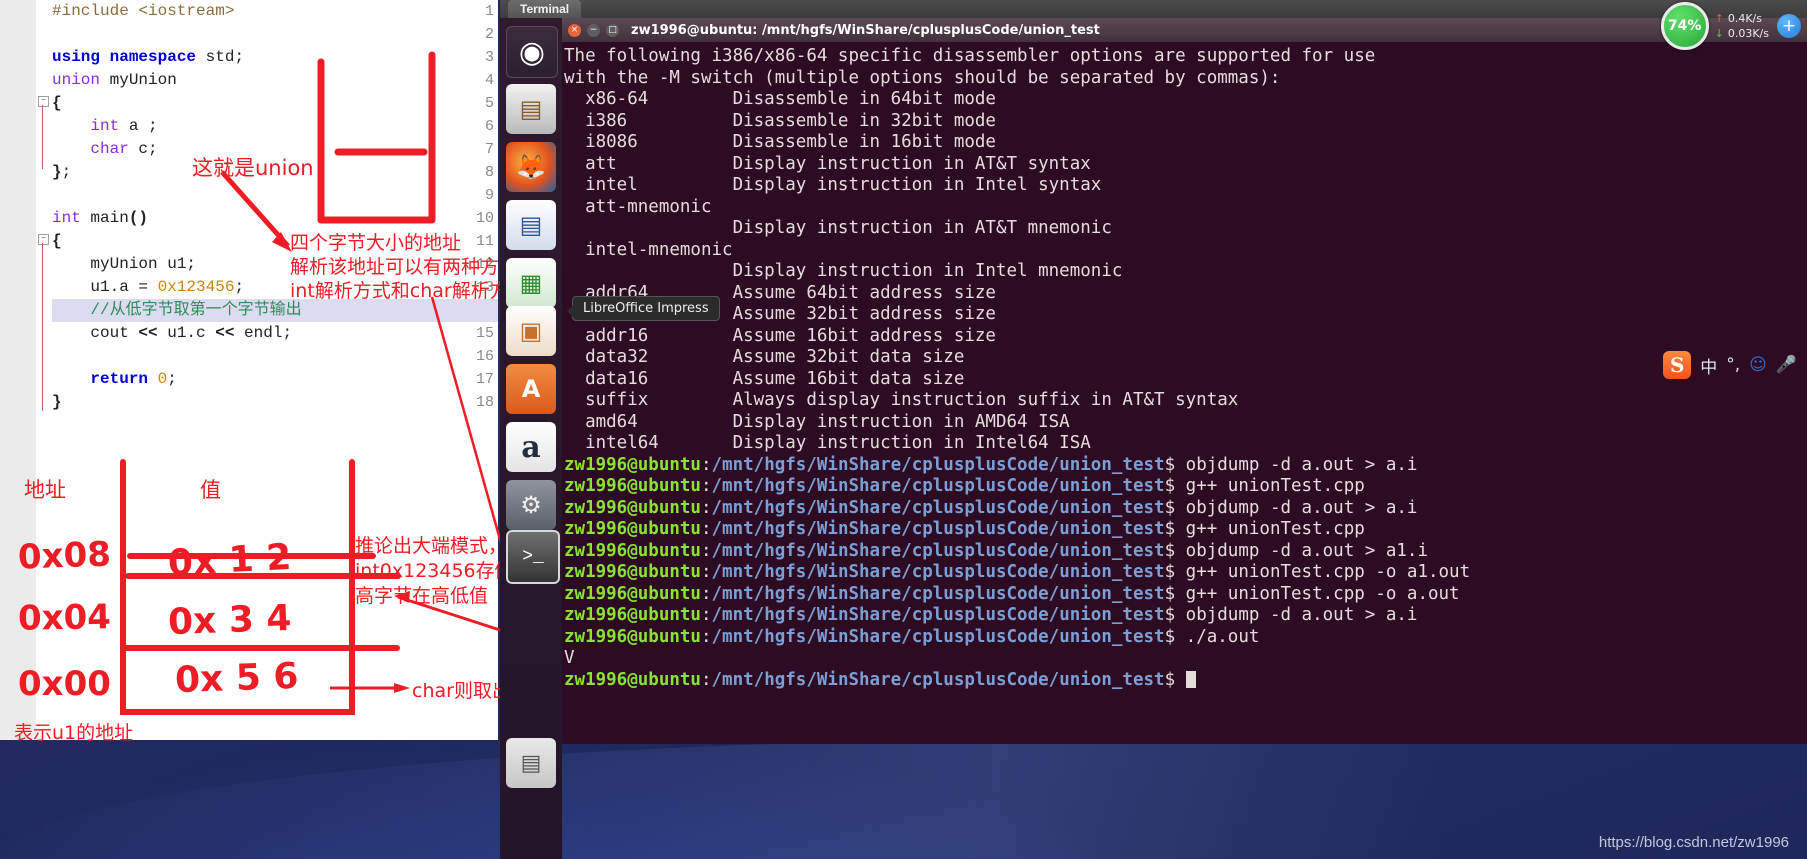 This screenshot has height=859, width=1807. Describe the element at coordinates (1719, 18) in the screenshot. I see `arrow-up-icon: ↑` at that location.